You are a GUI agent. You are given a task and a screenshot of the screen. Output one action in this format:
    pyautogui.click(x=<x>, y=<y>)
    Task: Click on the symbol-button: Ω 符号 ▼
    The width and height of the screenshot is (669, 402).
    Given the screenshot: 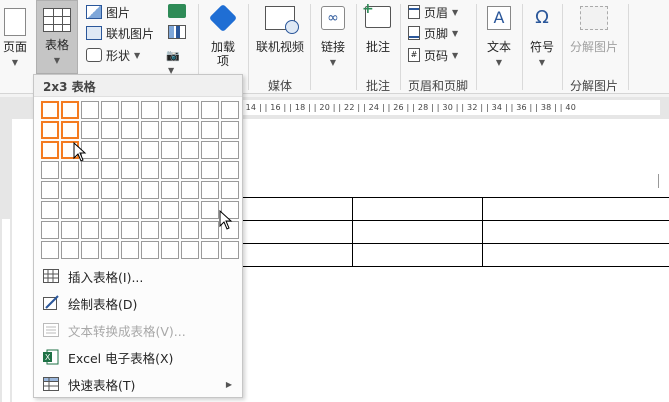 What is the action you would take?
    pyautogui.click(x=542, y=40)
    